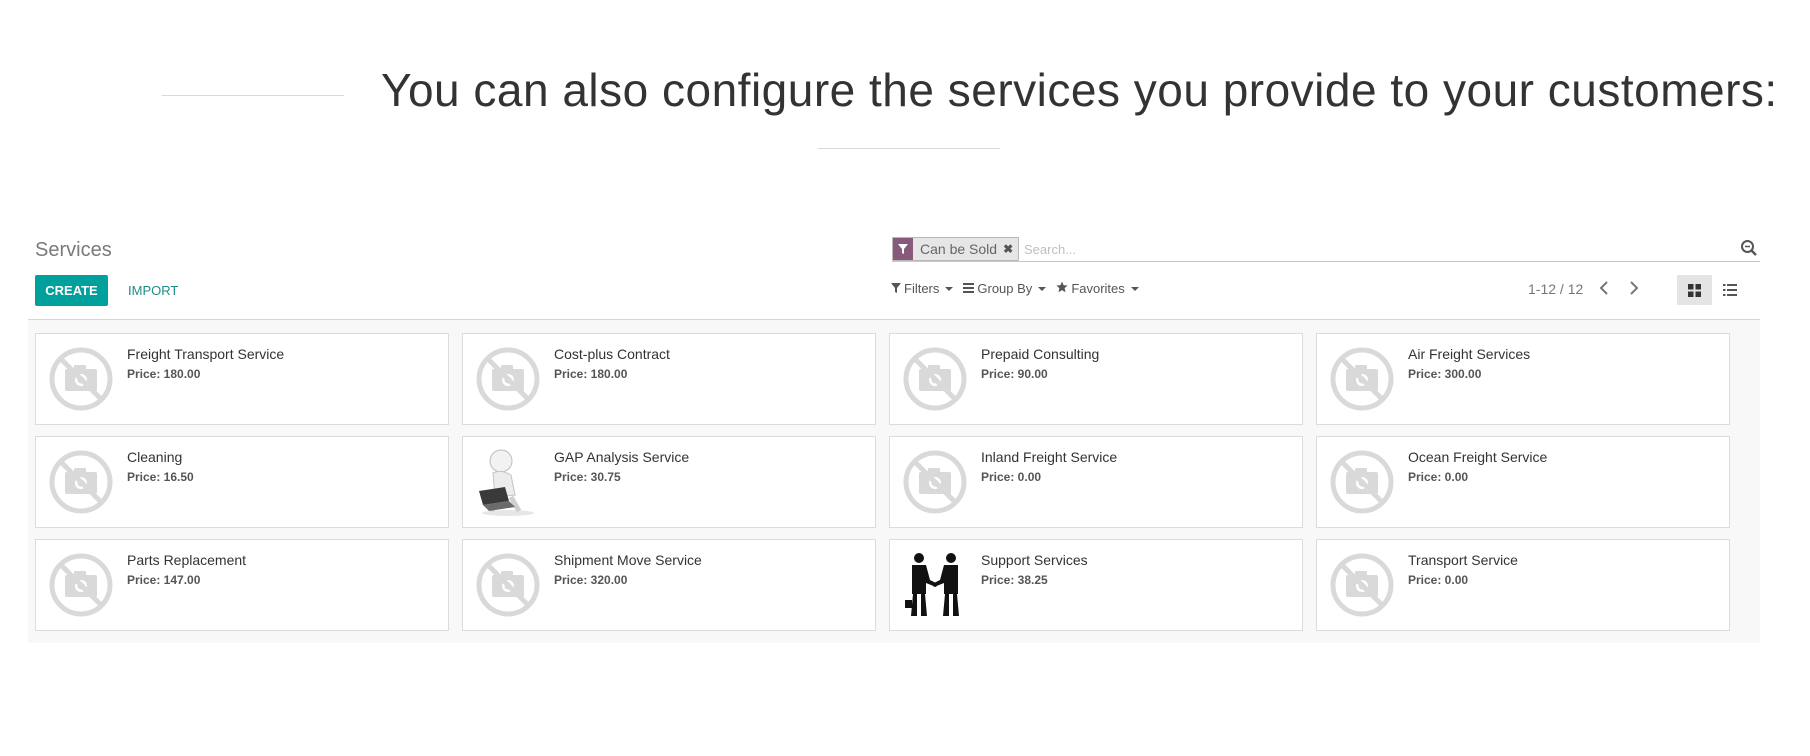 The image size is (1810, 756). I want to click on filters-dropdown: Filters, so click(922, 288).